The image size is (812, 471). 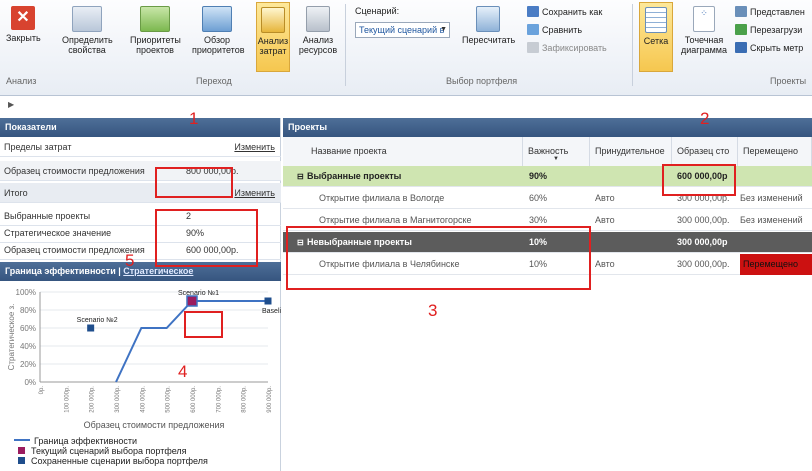 I want to click on point-label: Baseline, so click(x=271, y=311).